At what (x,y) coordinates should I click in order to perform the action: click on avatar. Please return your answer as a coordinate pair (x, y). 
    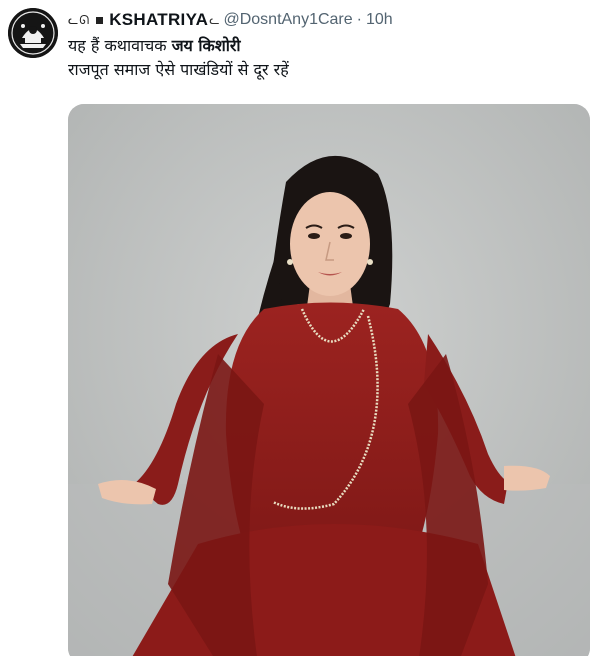
    Looking at the image, I should click on (33, 33).